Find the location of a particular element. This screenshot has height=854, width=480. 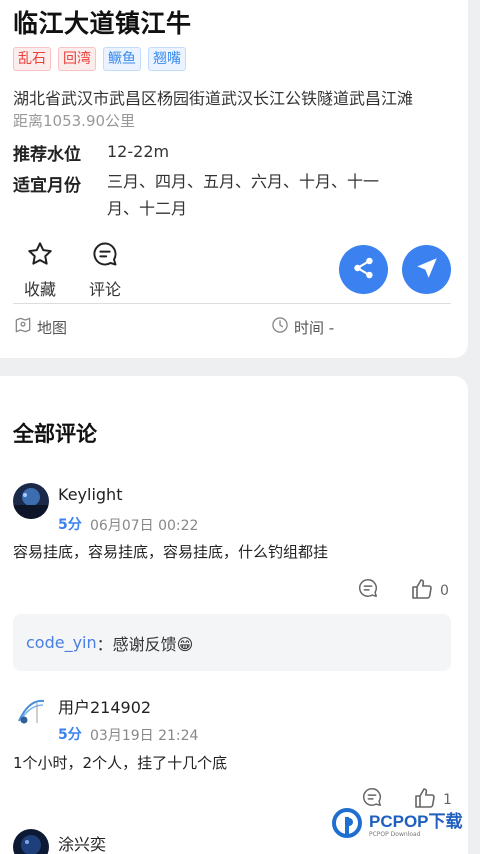

share-icon is located at coordinates (364, 270).